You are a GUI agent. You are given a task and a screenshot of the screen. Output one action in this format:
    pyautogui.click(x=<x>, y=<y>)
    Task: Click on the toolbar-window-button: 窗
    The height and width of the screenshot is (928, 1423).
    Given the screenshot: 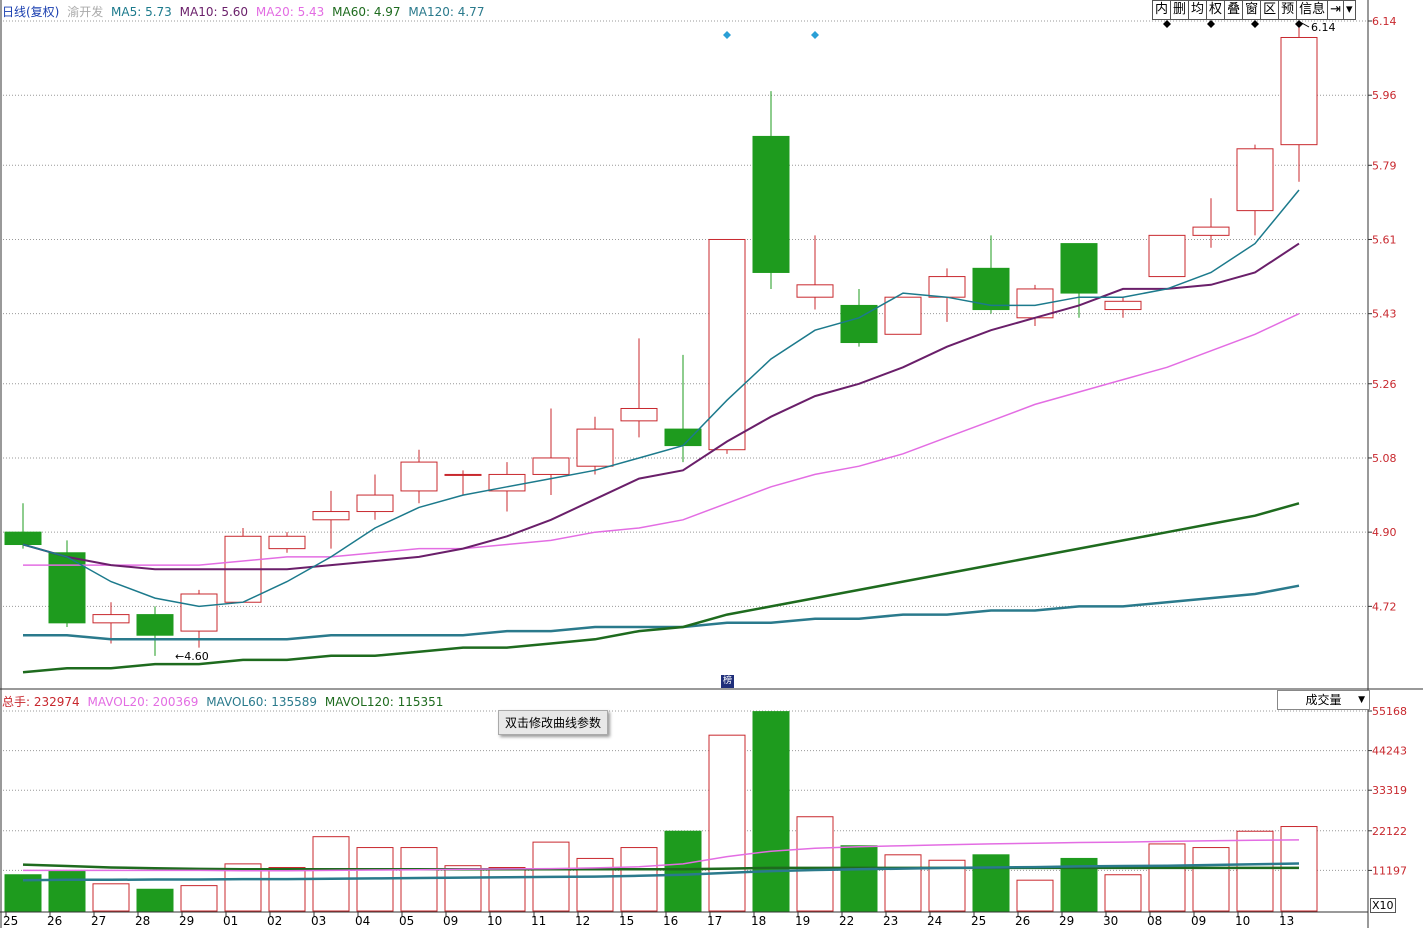 What is the action you would take?
    pyautogui.click(x=1252, y=10)
    